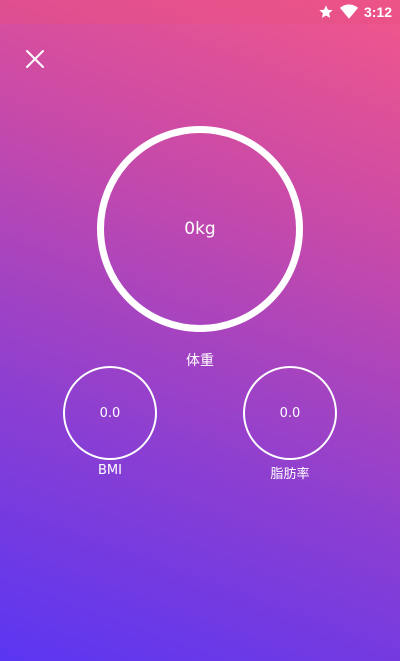 The image size is (400, 661). I want to click on body-fat-label: 脂肪率, so click(290, 474).